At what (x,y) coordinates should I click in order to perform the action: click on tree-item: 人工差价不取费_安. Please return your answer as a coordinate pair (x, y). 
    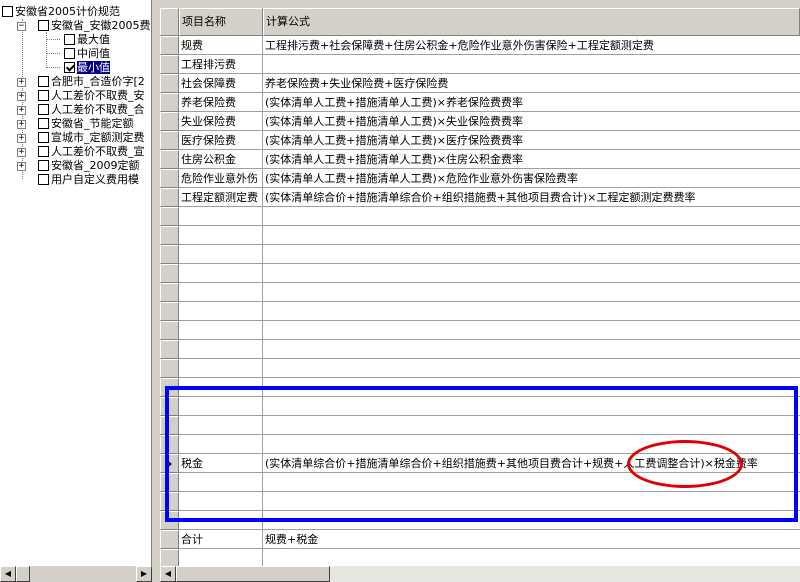
    Looking at the image, I should click on (91, 95).